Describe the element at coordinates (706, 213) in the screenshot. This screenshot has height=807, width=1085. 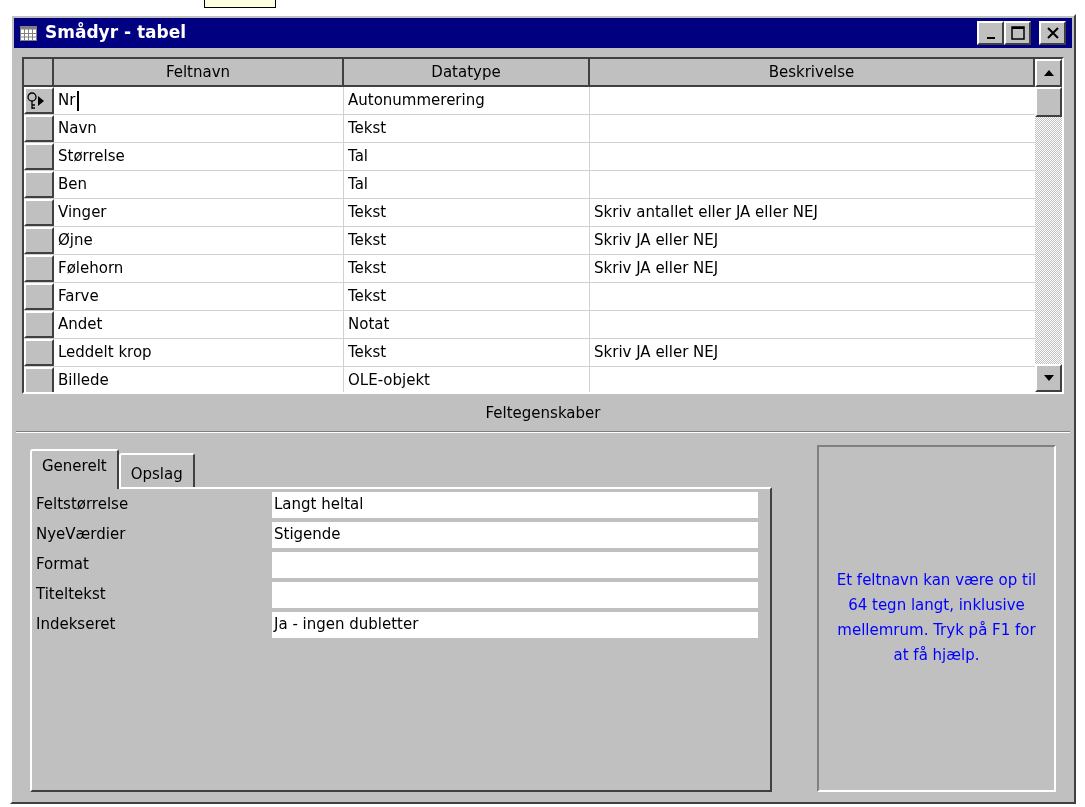
I see `table-cell-text: Skriv antallet eller JA eller NEJ` at that location.